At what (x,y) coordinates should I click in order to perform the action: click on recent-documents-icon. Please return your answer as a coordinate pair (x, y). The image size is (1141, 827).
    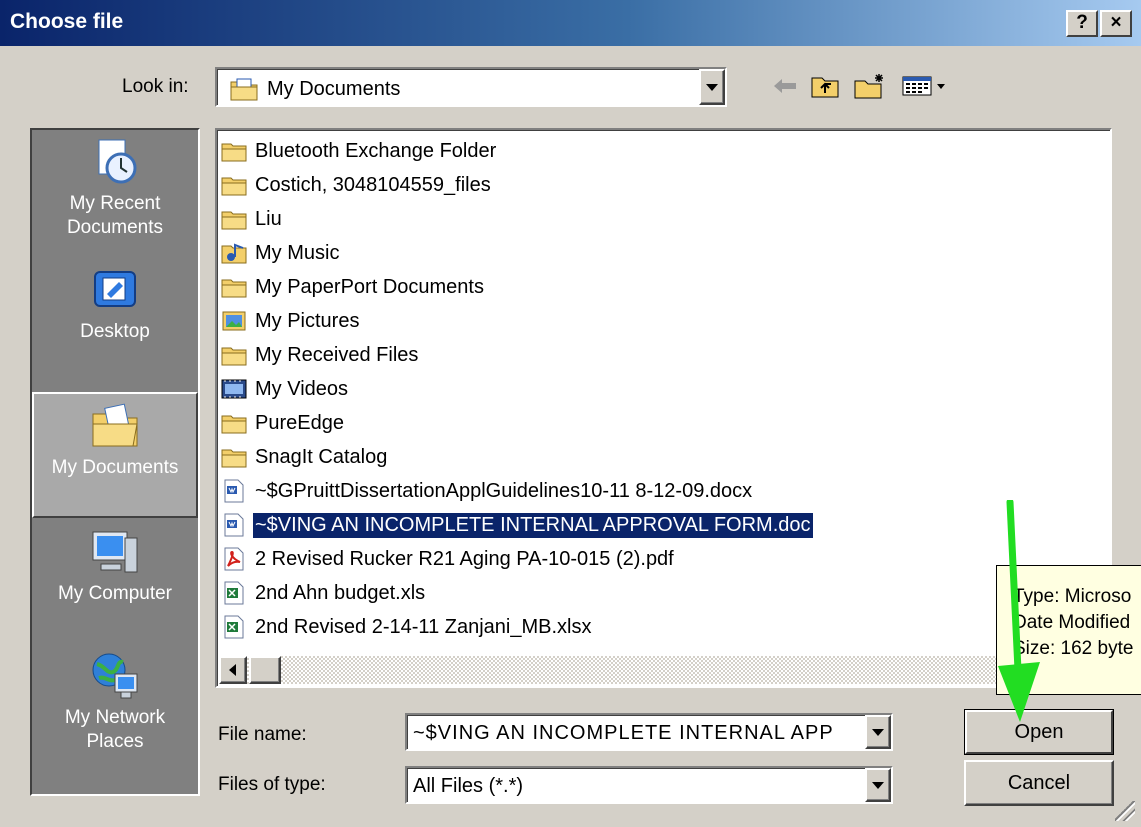
    Looking at the image, I should click on (117, 161).